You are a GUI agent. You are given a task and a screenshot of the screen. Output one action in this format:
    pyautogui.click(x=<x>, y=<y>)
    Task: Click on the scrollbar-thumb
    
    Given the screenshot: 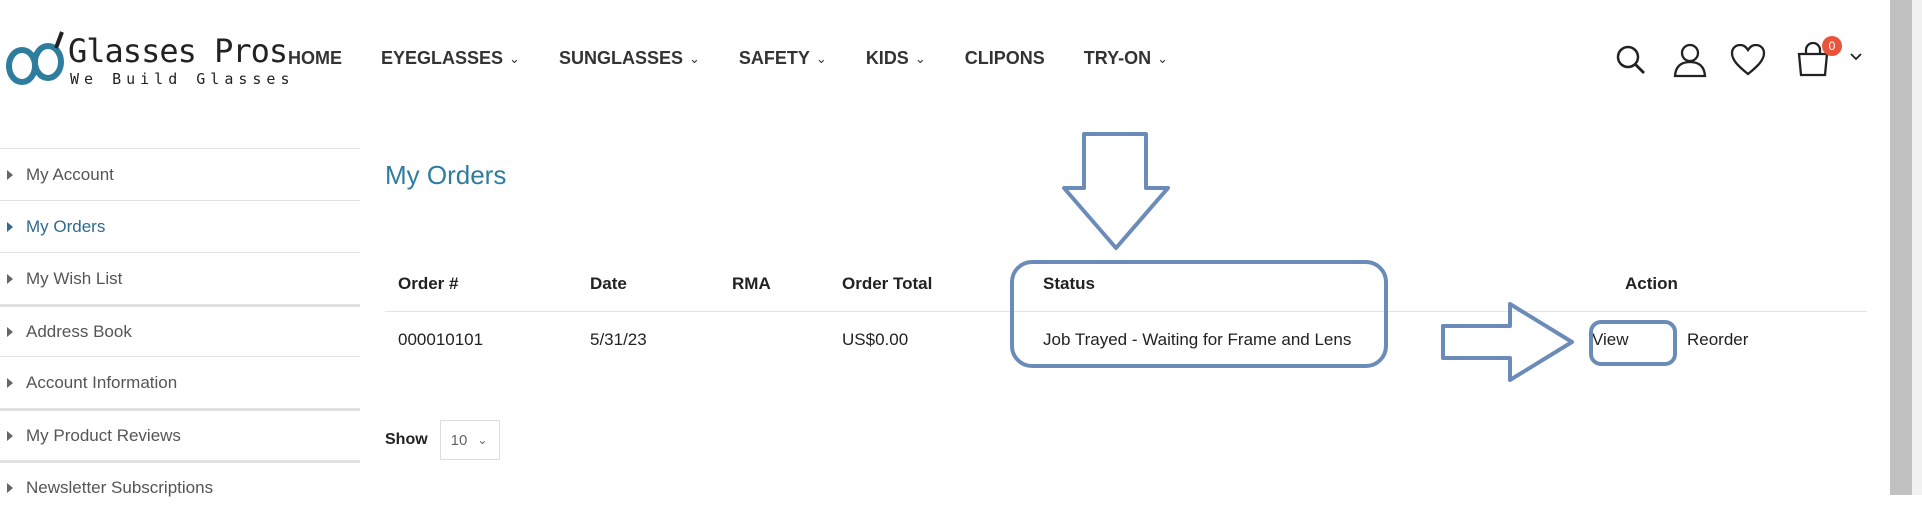 What is the action you would take?
    pyautogui.click(x=1901, y=247)
    